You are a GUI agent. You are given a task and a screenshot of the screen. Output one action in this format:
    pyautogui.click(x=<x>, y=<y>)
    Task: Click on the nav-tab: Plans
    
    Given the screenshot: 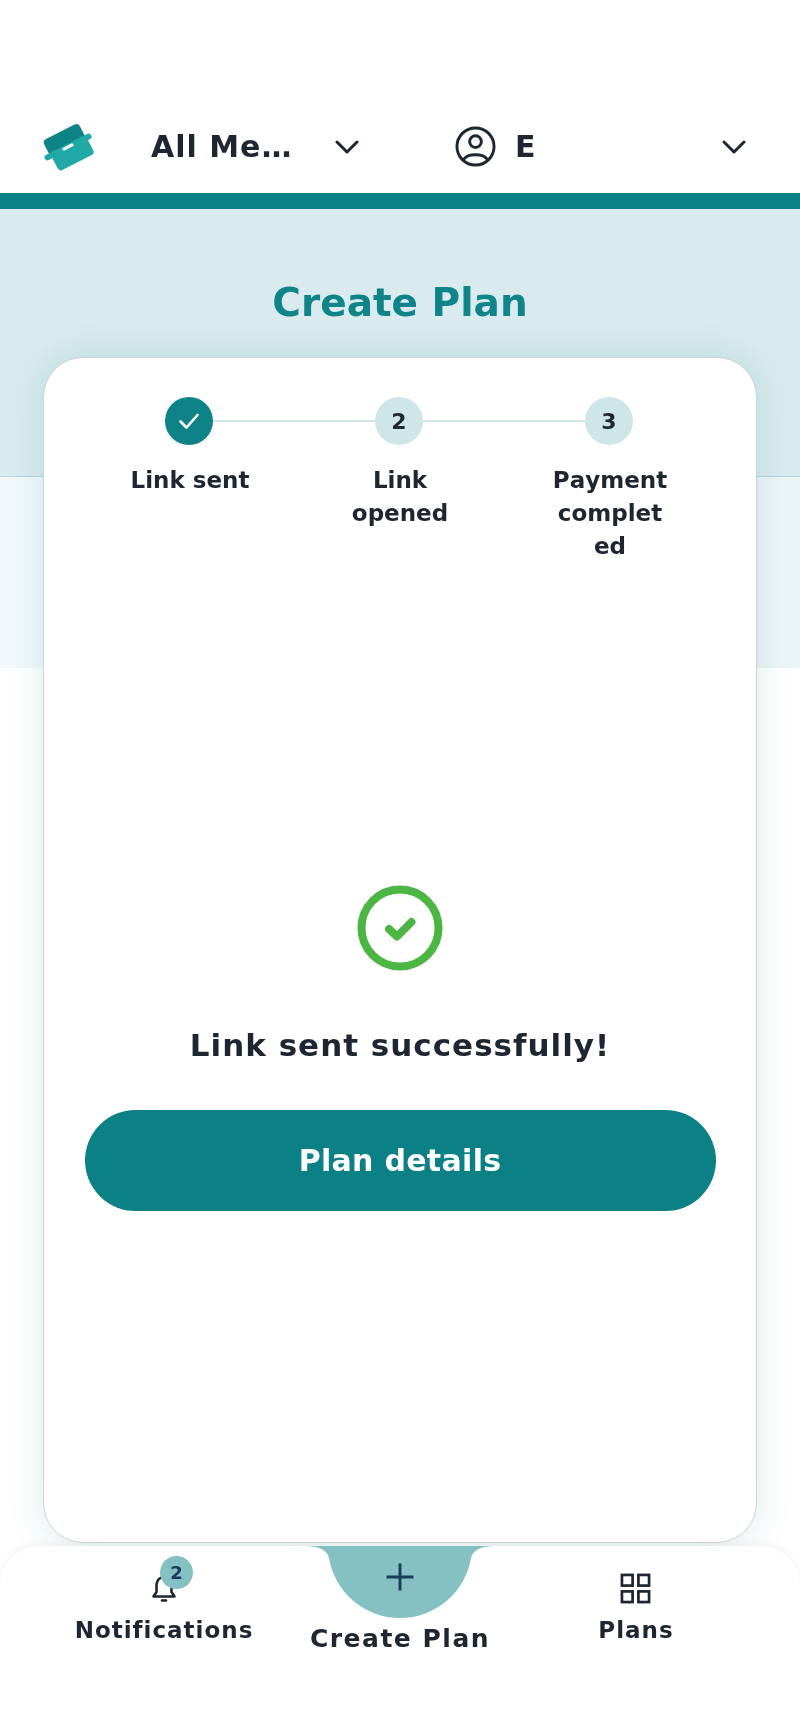 What is the action you would take?
    pyautogui.click(x=636, y=1598)
    